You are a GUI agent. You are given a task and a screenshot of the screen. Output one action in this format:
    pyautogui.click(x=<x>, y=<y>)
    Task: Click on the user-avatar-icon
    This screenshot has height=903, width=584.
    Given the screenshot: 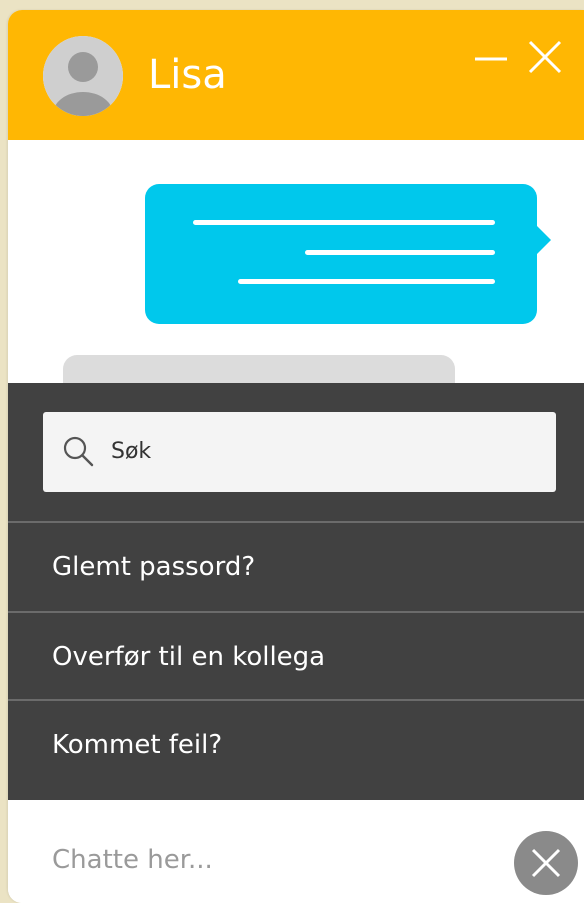 What is the action you would take?
    pyautogui.click(x=83, y=76)
    